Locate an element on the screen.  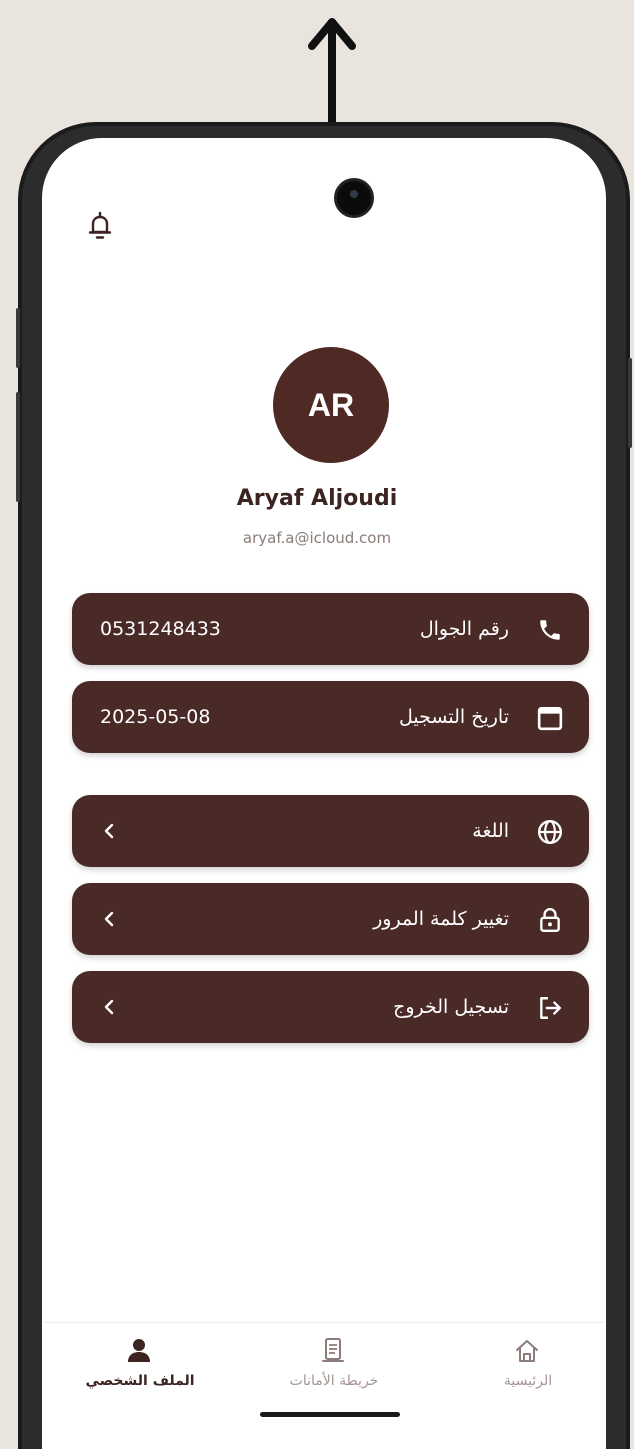
logout-button: تسجيل الخروج is located at coordinates (330, 1007).